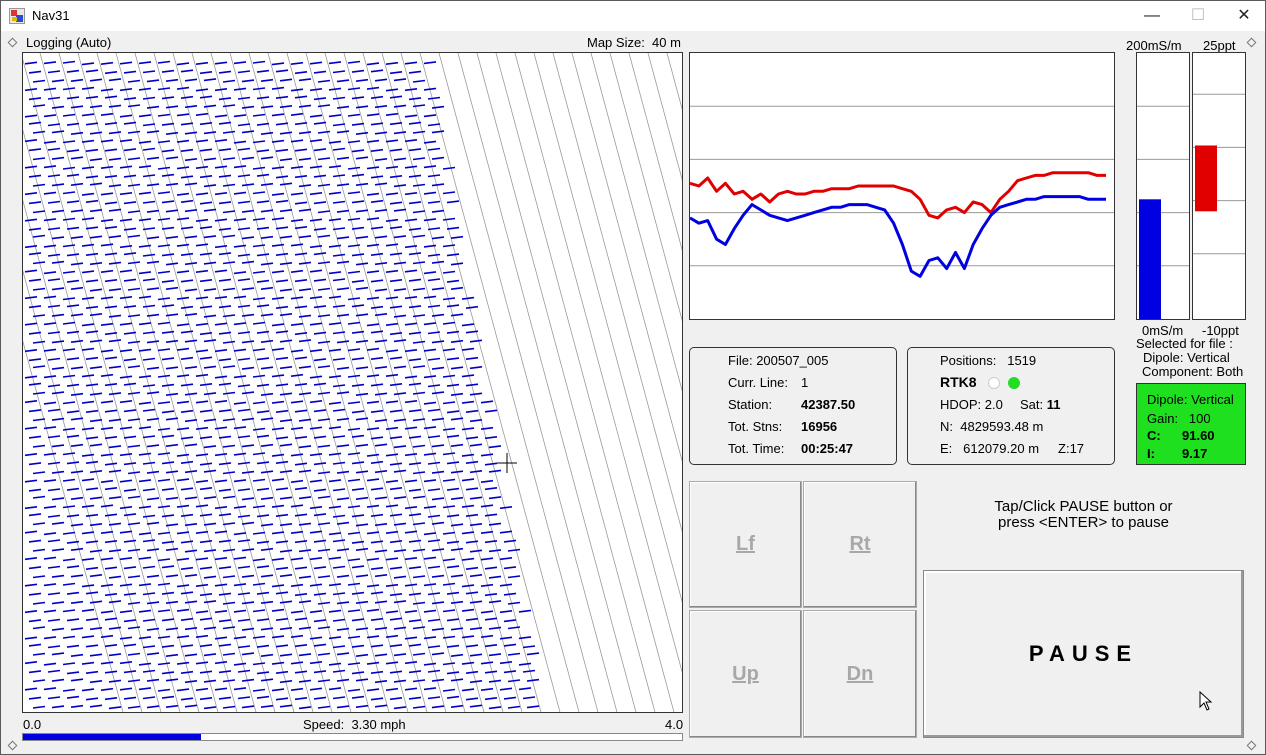 Image resolution: width=1266 pixels, height=755 pixels. What do you see at coordinates (148, 382) in the screenshot?
I see `grid-line` at bounding box center [148, 382].